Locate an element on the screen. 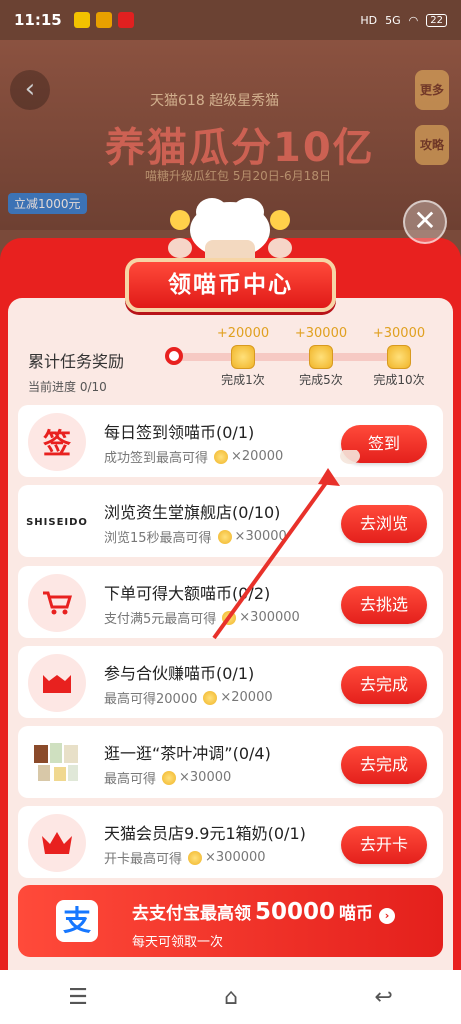 The image size is (461, 1024). milestone-condition: 完成1次 is located at coordinates (243, 380).